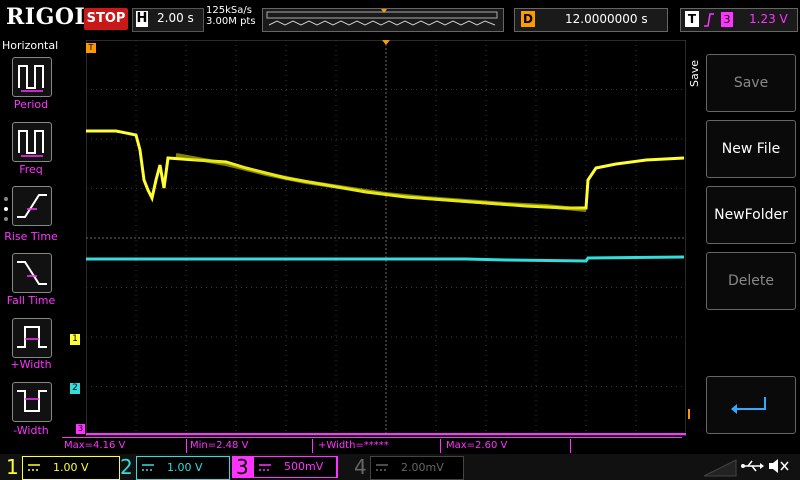  What do you see at coordinates (31, 430) in the screenshot?
I see `neg-width-label: -Width` at bounding box center [31, 430].